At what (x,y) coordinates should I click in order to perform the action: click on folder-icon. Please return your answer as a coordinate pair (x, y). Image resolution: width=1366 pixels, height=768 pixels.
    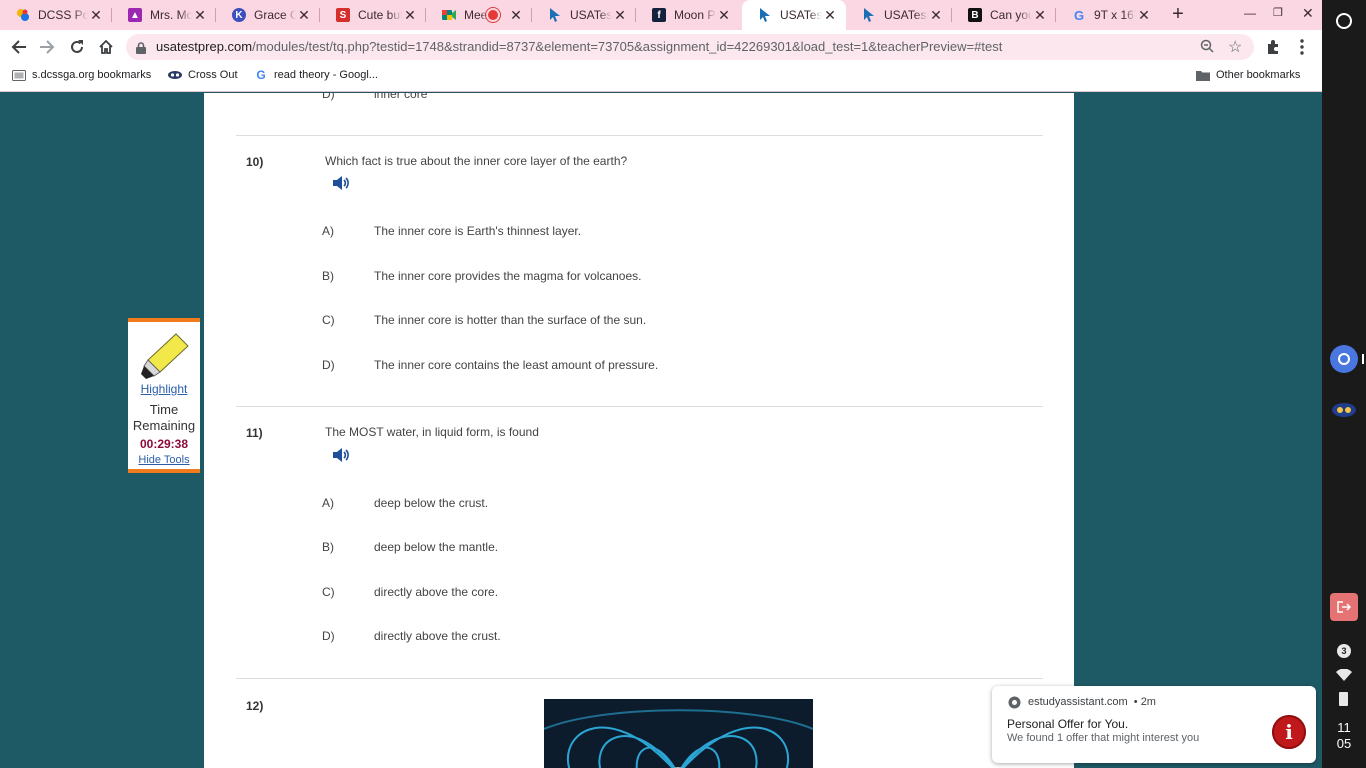
    Looking at the image, I should click on (1203, 75).